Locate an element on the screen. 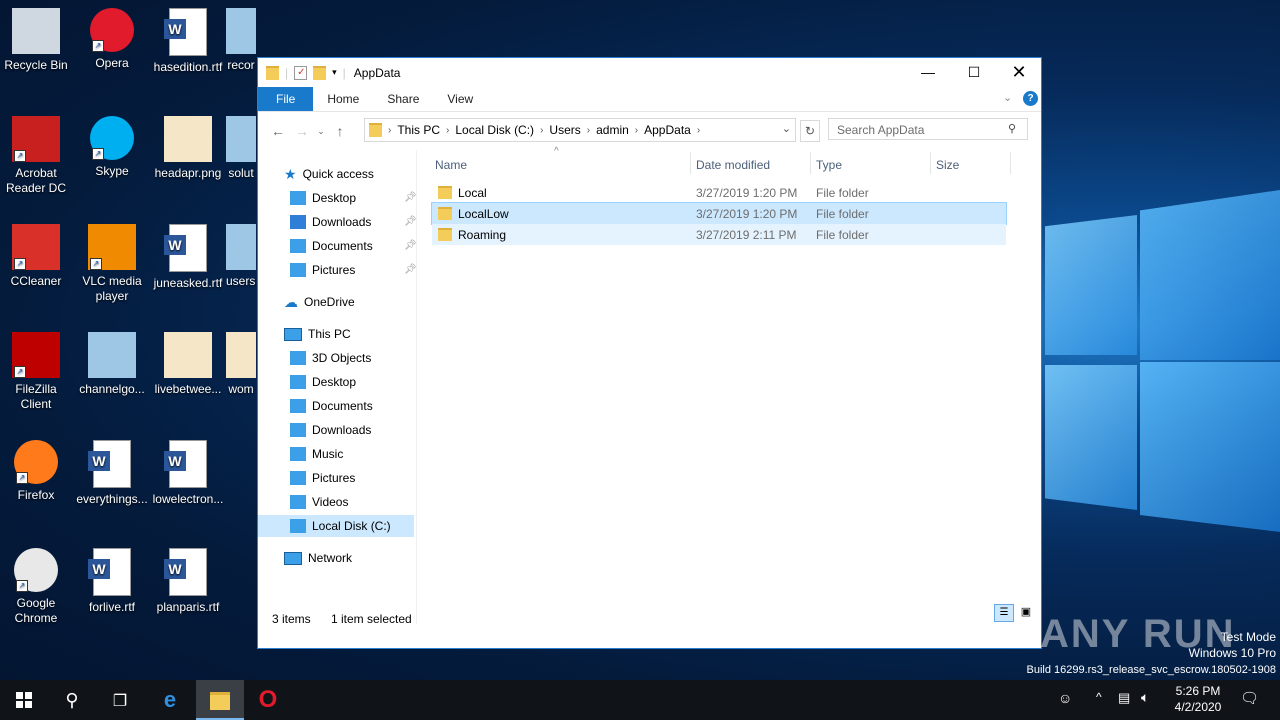  desktop-icon: Wjuneasked.rtf is located at coordinates (188, 254).